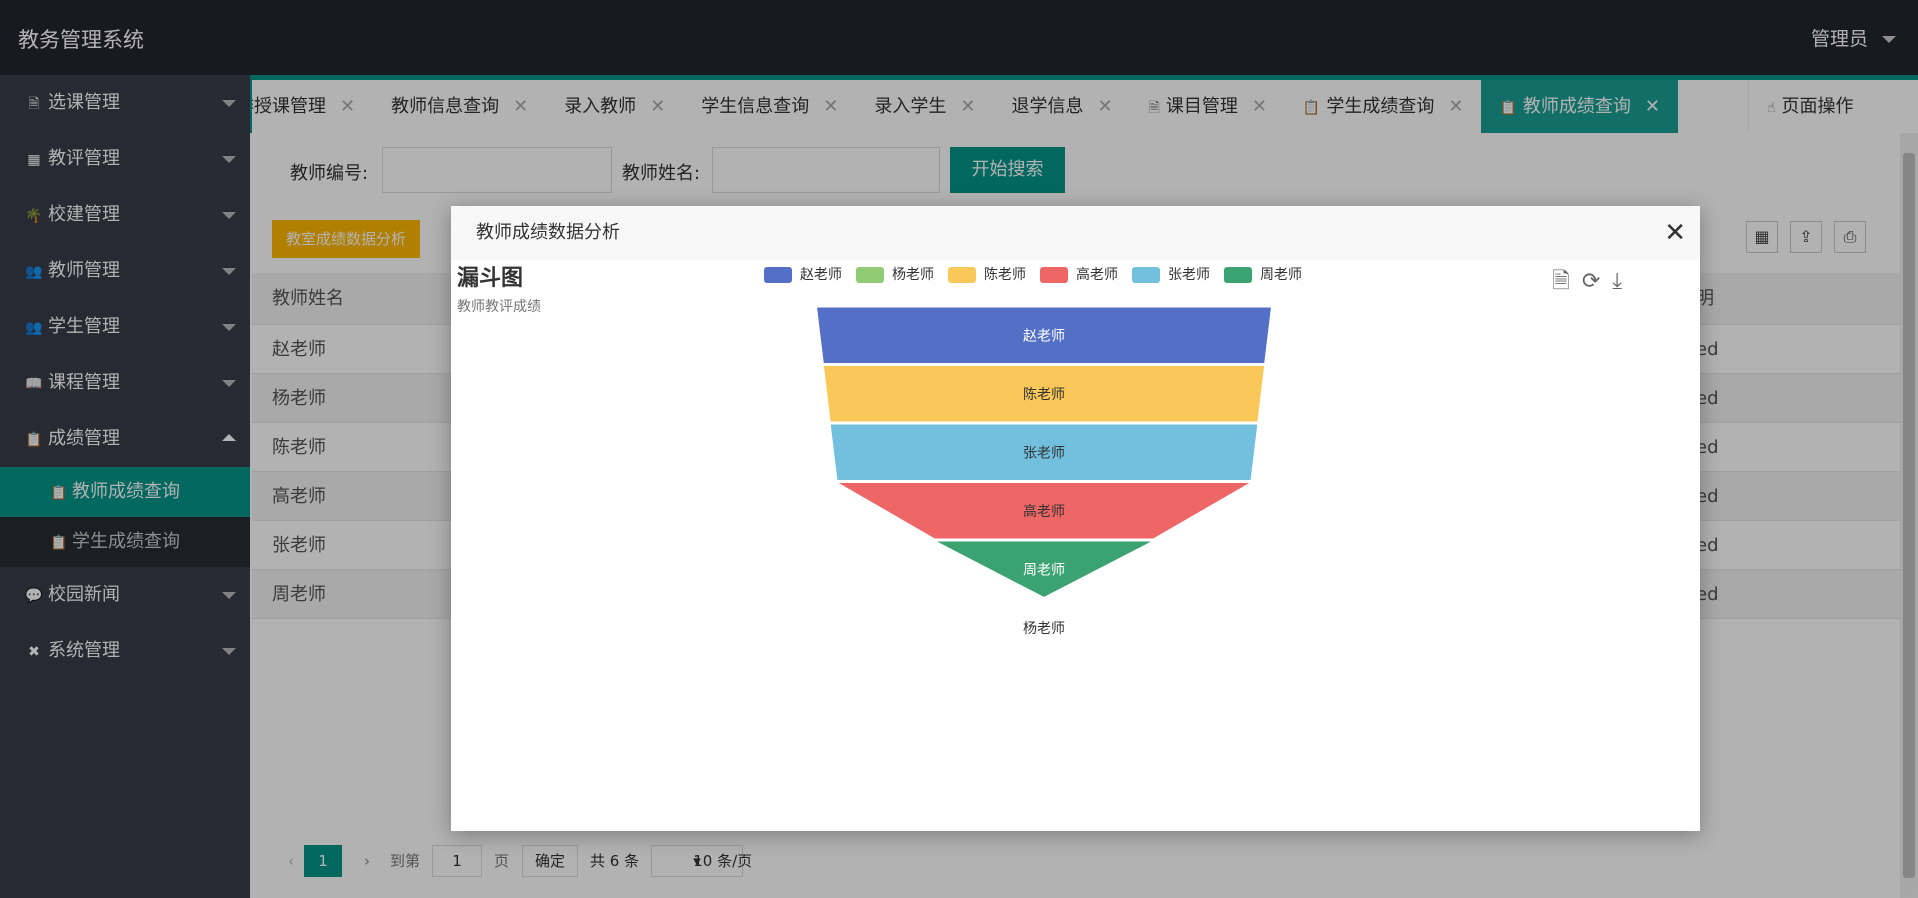 This screenshot has height=898, width=1918. Describe the element at coordinates (1044, 511) in the screenshot. I see `funnel-label: 高老师` at that location.